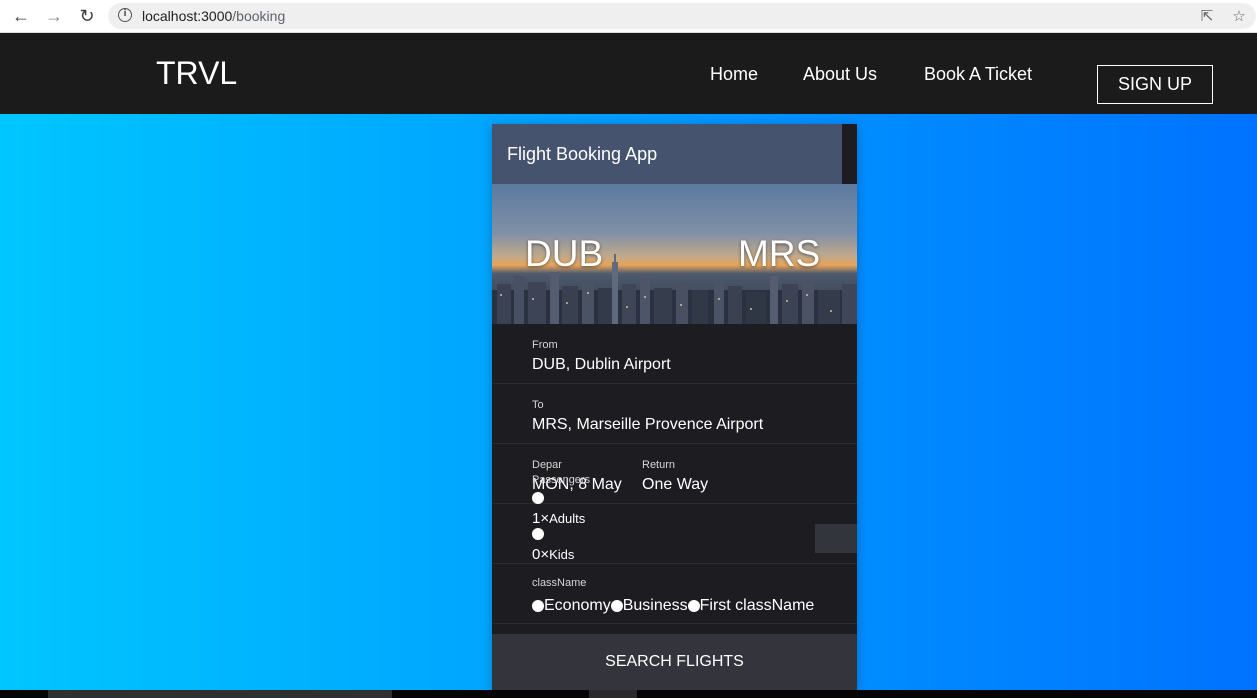  What do you see at coordinates (21, 16) in the screenshot?
I see `arrow-left-icon: ←` at bounding box center [21, 16].